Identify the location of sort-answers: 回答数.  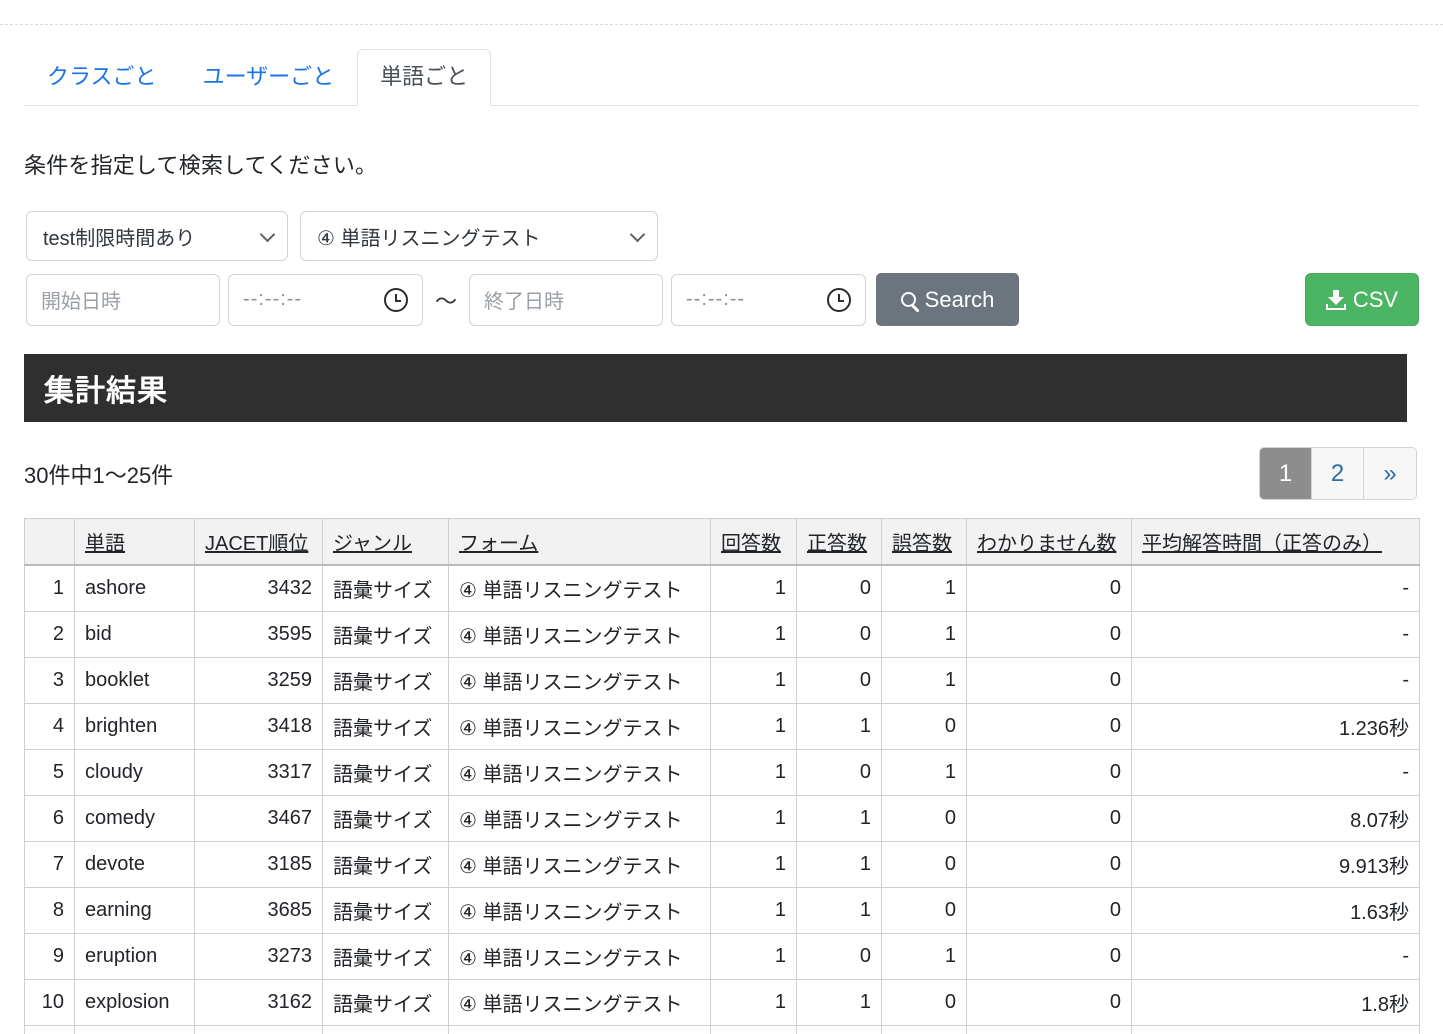
(751, 544).